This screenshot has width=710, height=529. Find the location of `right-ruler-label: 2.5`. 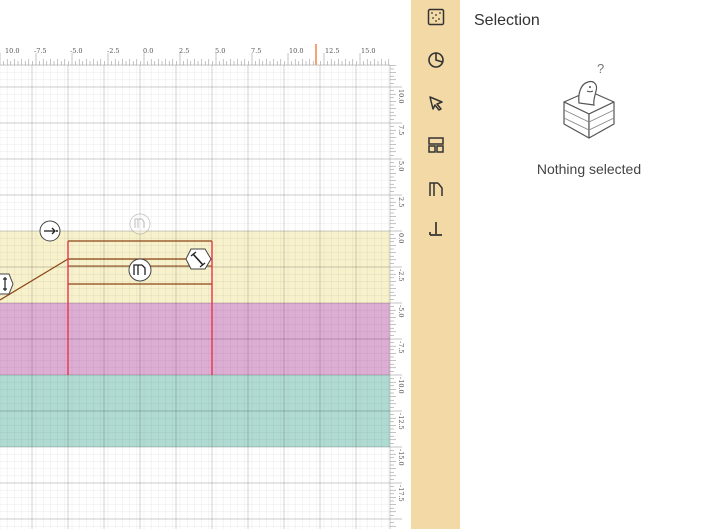

right-ruler-label: 2.5 is located at coordinates (401, 202).